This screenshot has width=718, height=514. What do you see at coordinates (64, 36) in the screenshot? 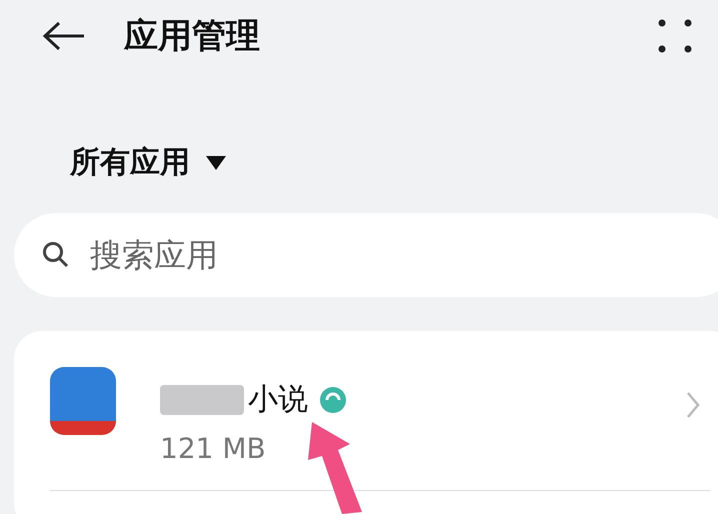
I see `back-icon` at bounding box center [64, 36].